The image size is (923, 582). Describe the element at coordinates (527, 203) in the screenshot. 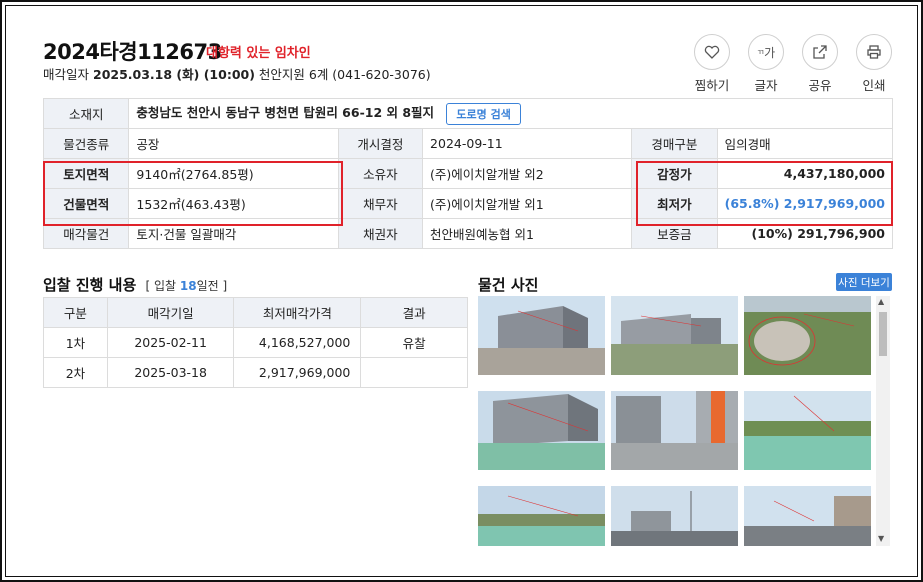

I see `debtor-value: (주)에이치알개발 외1` at that location.